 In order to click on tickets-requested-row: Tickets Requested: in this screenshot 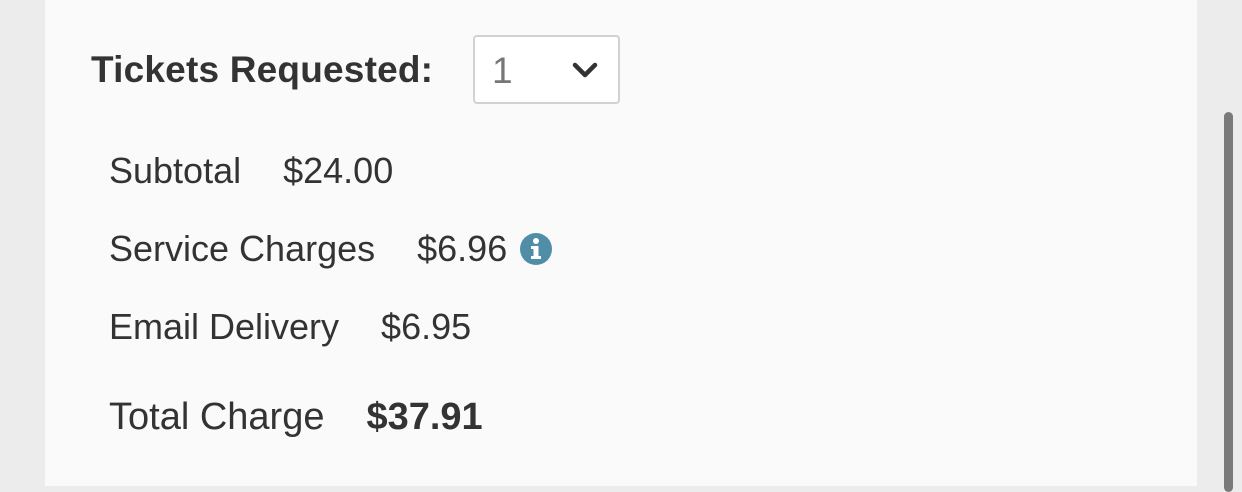, I will do `click(262, 70)`.